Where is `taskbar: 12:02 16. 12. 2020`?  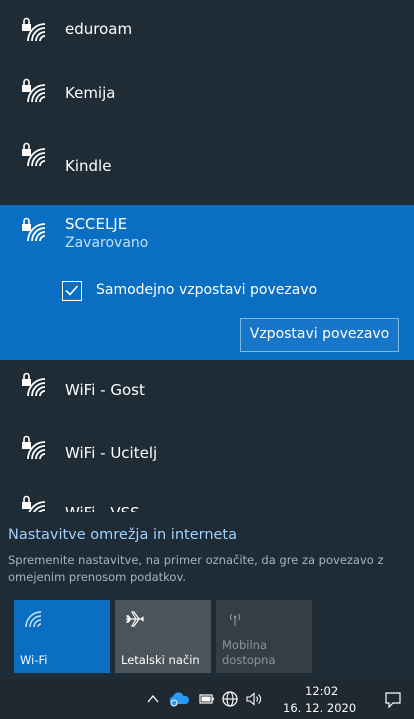 taskbar: 12:02 16. 12. 2020 is located at coordinates (207, 699).